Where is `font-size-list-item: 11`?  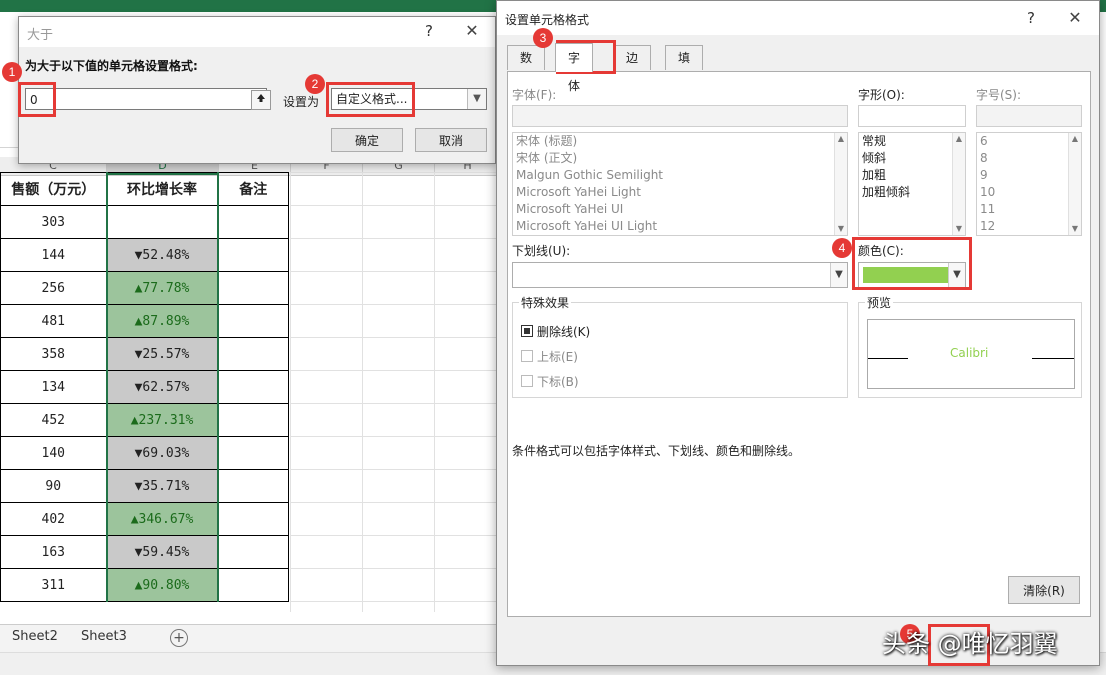
font-size-list-item: 11 is located at coordinates (1029, 209).